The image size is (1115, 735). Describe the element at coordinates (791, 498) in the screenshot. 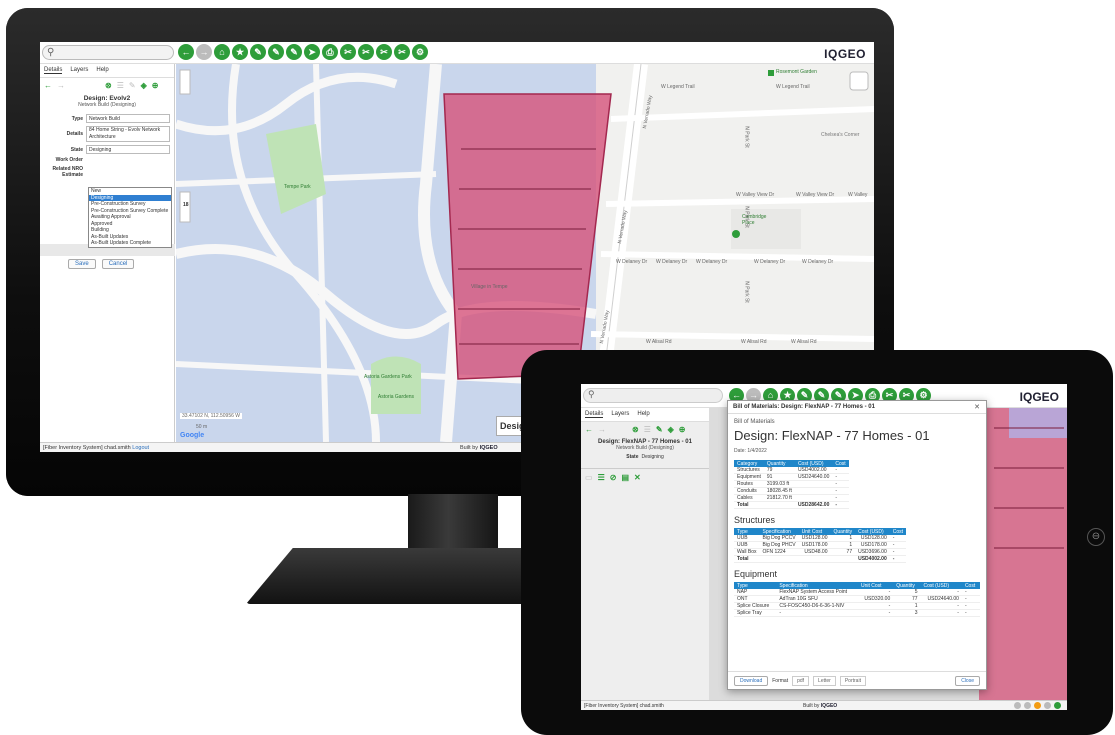

I see `table-row: Cables 21812.70 ft -` at that location.